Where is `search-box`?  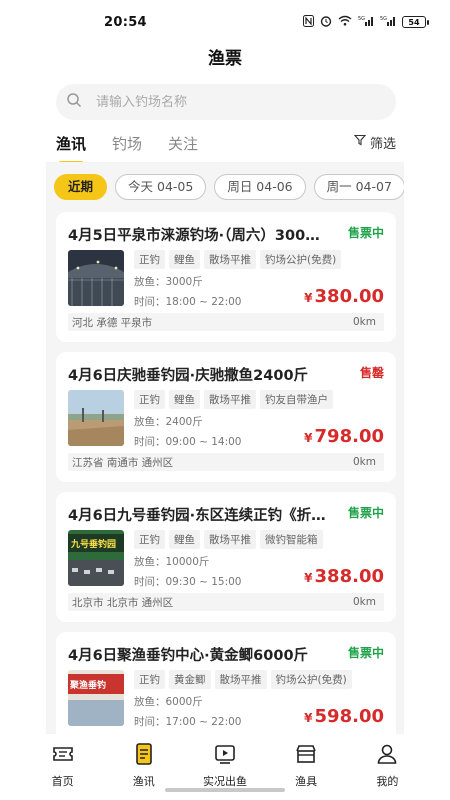
search-box is located at coordinates (226, 102).